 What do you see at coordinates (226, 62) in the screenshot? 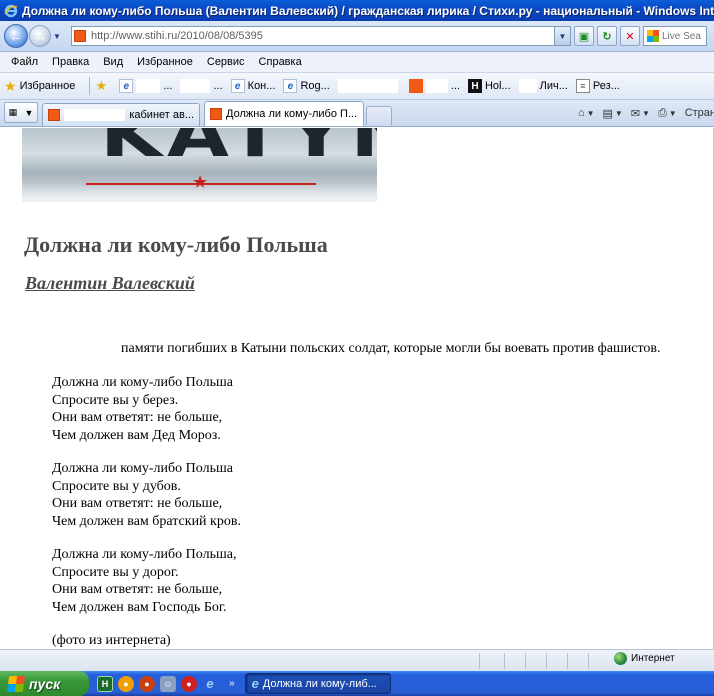
I see `menu-tools: Сервис` at bounding box center [226, 62].